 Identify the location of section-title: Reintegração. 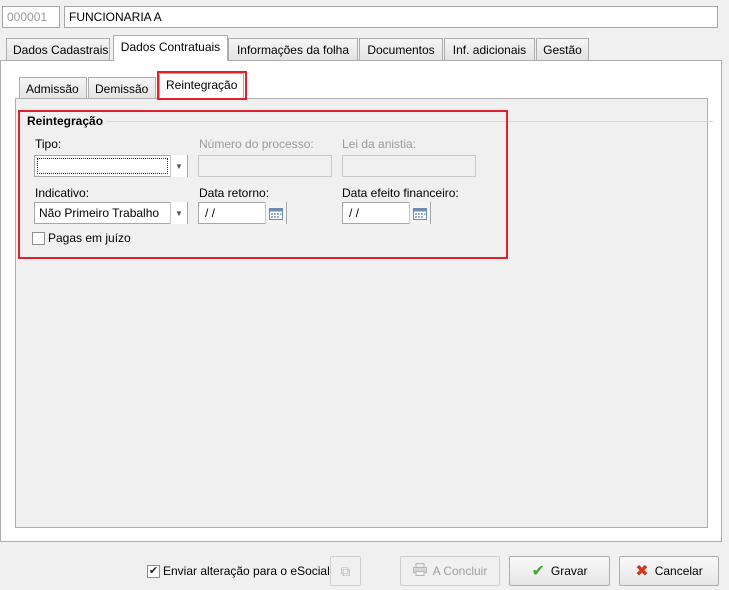
(67, 121).